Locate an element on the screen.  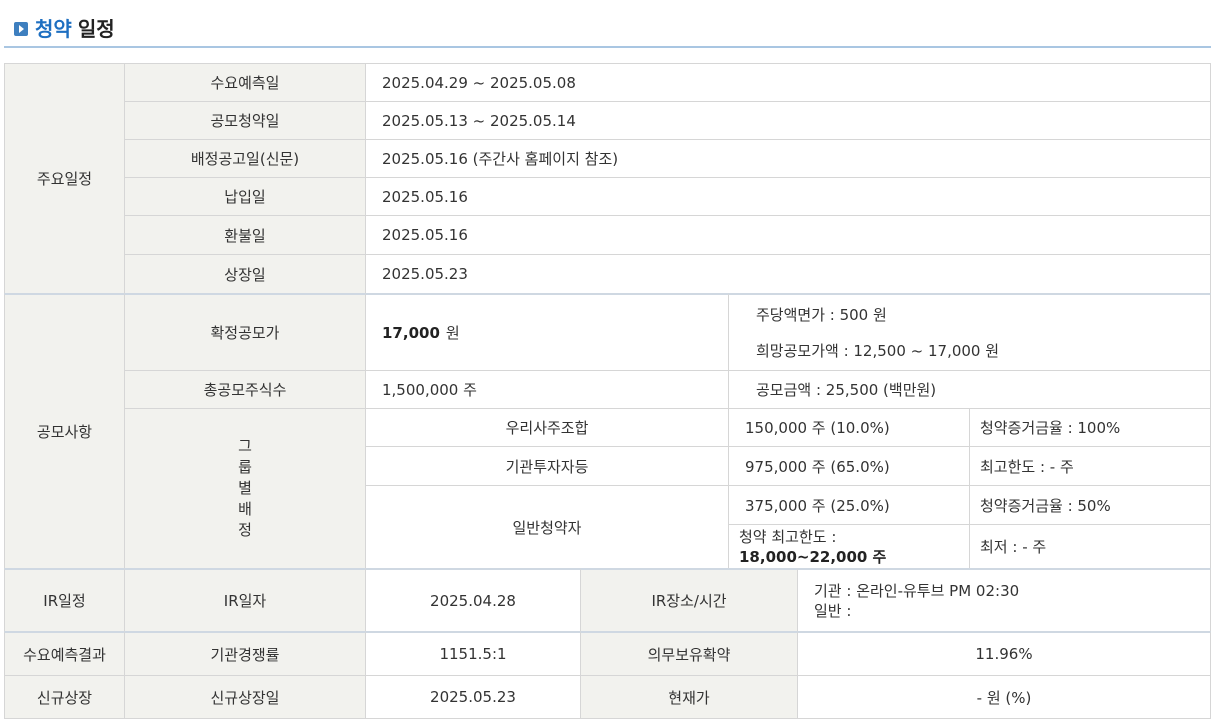
confirmed-price-cell: 17,000 원 is located at coordinates (547, 332).